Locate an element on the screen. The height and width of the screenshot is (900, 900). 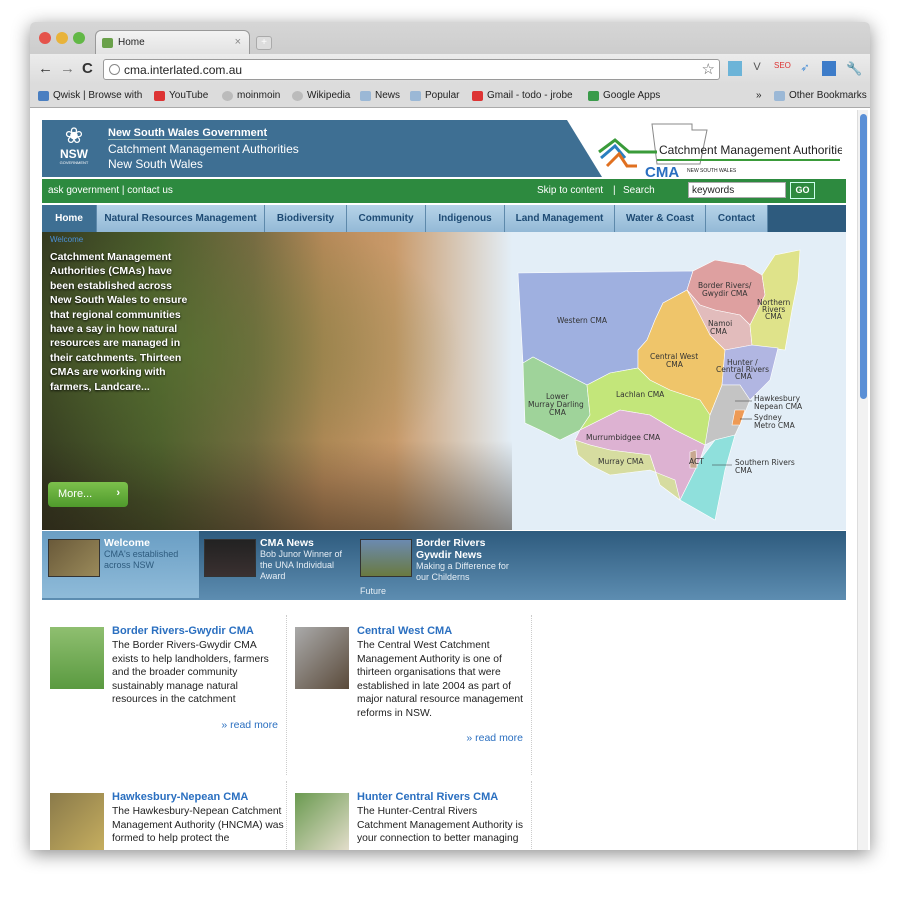
seo-icon: SEO is located at coordinates (782, 68).